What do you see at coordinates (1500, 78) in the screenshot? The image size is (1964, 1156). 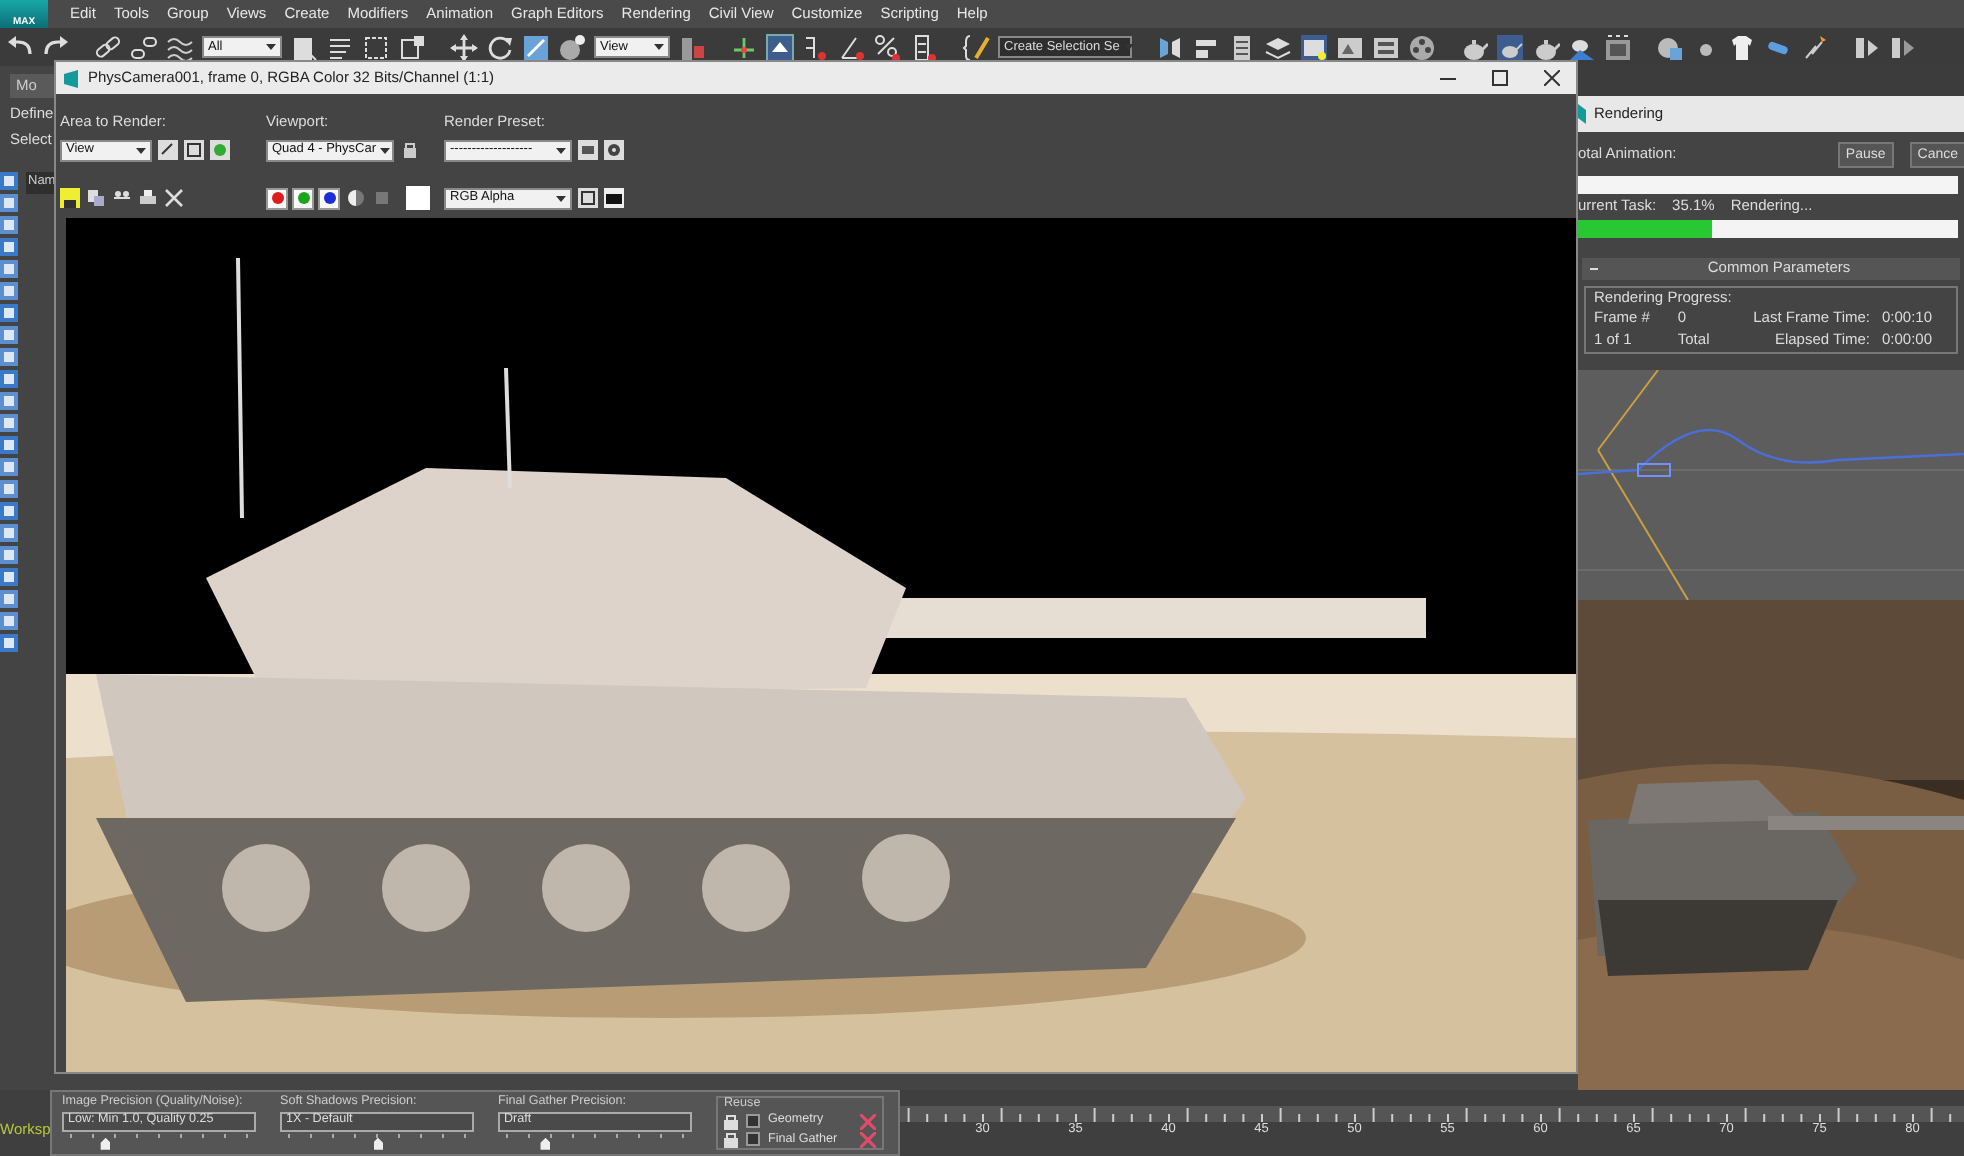 I see `maximize-icon` at bounding box center [1500, 78].